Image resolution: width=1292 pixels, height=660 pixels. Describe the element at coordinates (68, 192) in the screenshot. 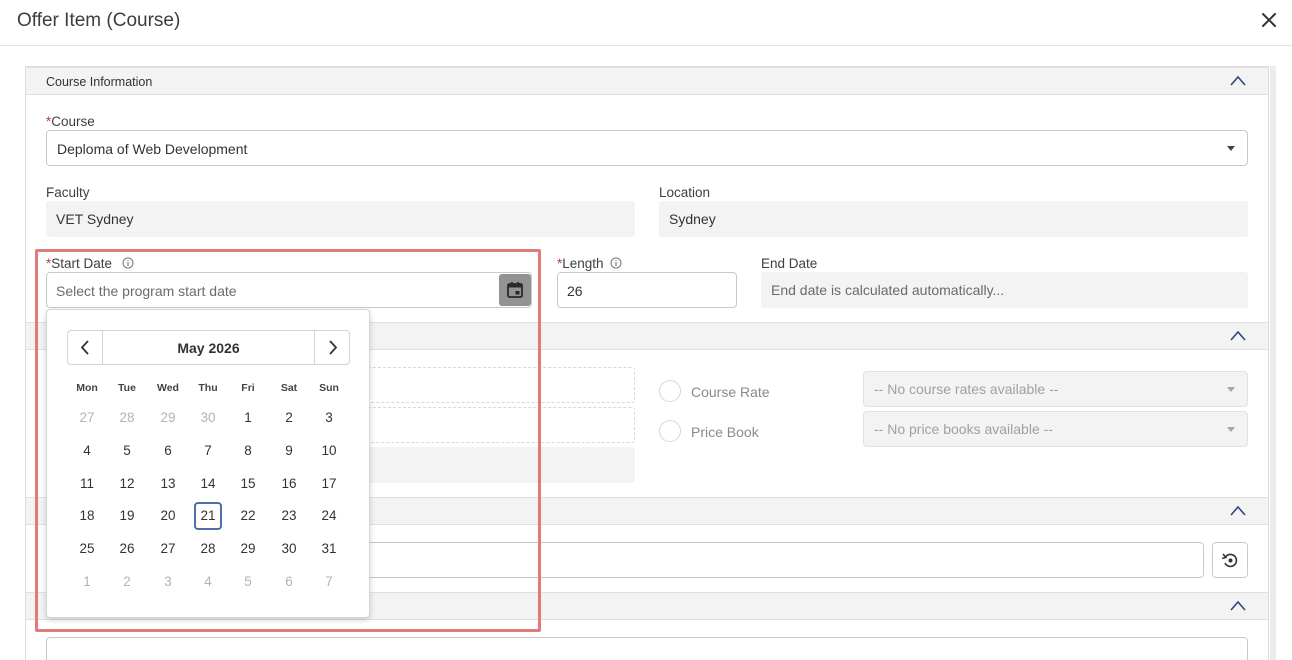

I see `faculty-label: Faculty` at that location.